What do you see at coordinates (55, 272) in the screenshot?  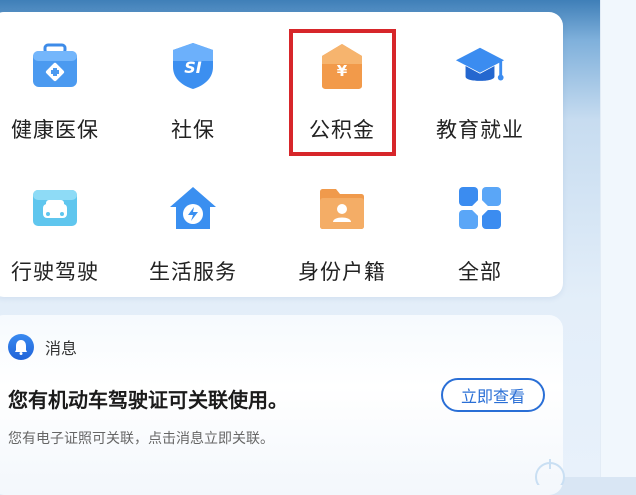 I see `service-label: 行驶驾驶` at bounding box center [55, 272].